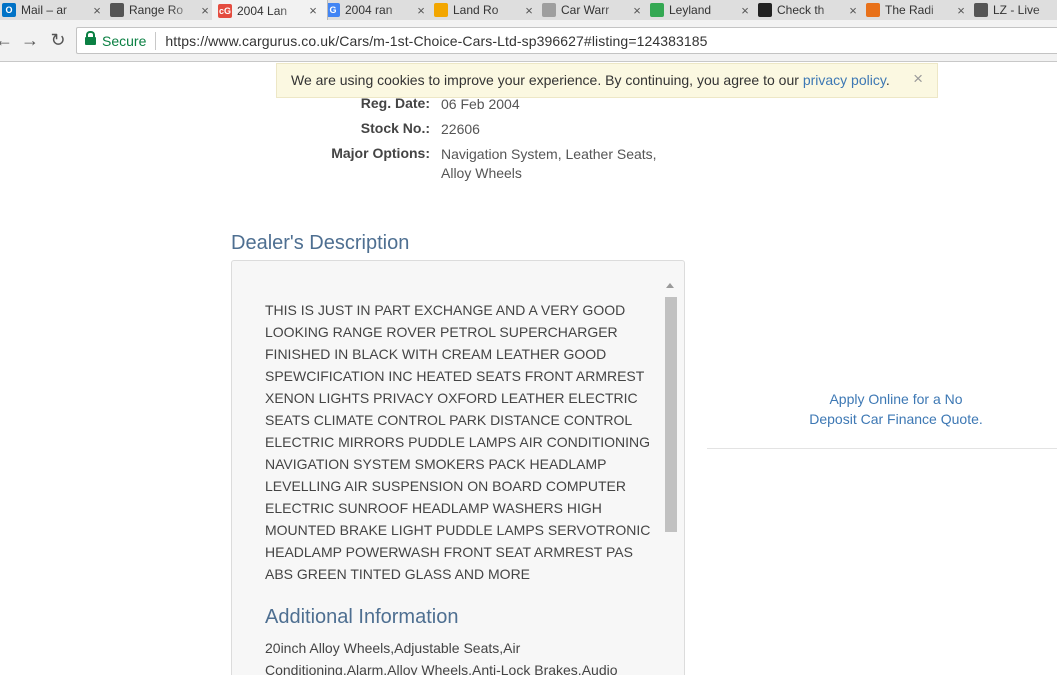  What do you see at coordinates (671, 414) in the screenshot?
I see `scroll-thumb` at bounding box center [671, 414].